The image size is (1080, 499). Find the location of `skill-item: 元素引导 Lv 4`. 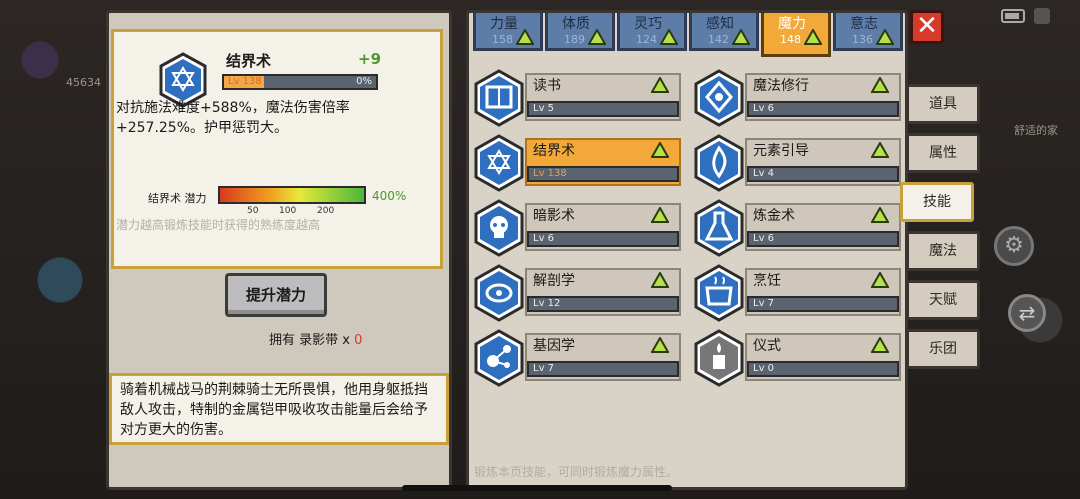

skill-item: 元素引导 Lv 4 is located at coordinates (797, 163).